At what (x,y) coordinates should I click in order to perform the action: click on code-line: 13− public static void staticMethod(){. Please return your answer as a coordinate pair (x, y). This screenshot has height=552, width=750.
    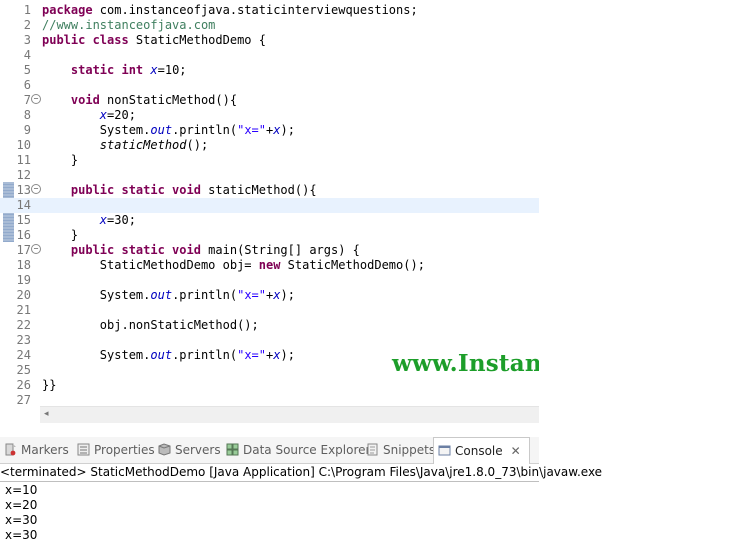
    Looking at the image, I should click on (269, 190).